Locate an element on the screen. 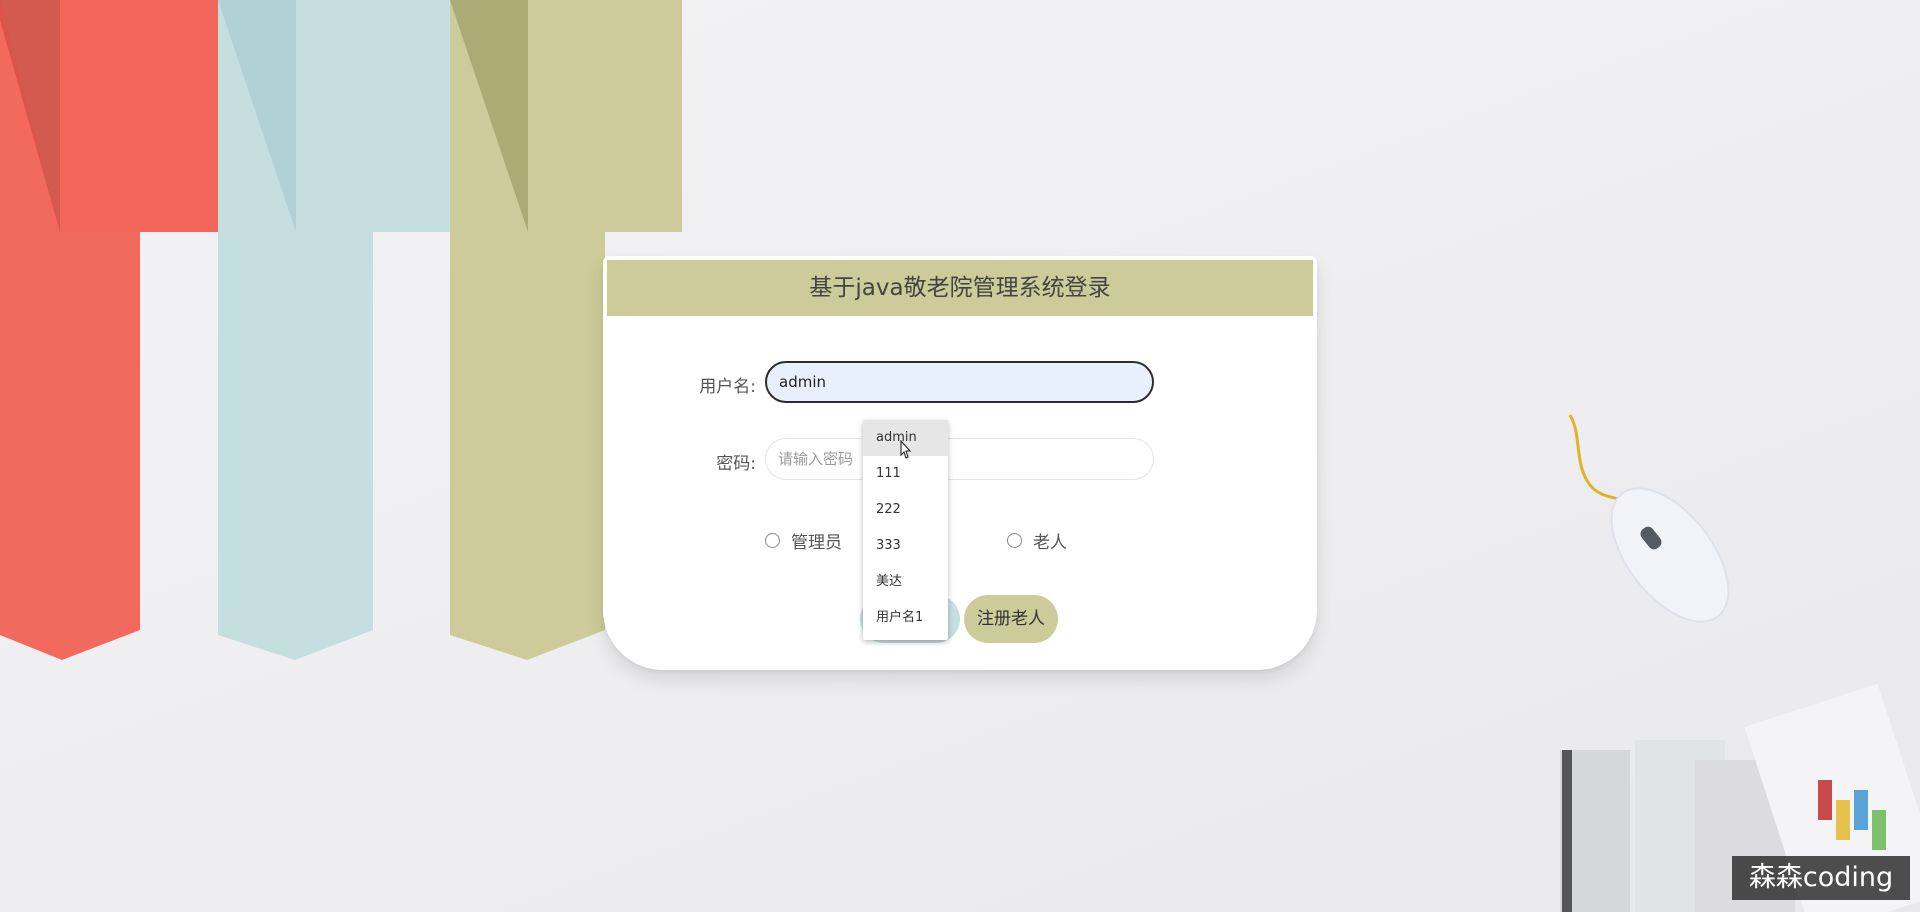  password-input is located at coordinates (959, 459).